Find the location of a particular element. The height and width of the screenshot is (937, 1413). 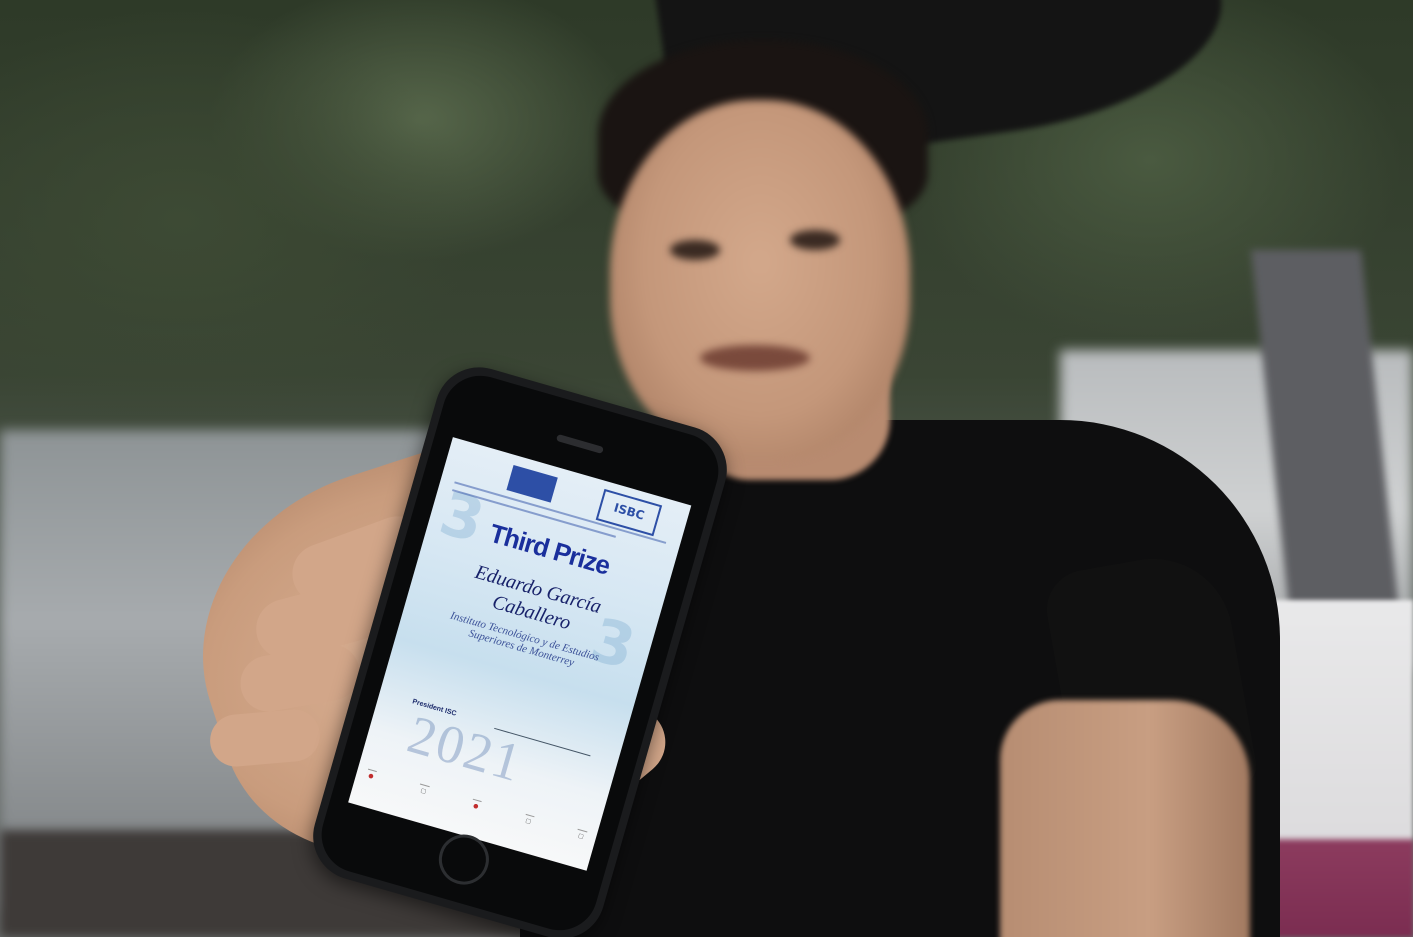

blurred-book is located at coordinates (1341, 768).